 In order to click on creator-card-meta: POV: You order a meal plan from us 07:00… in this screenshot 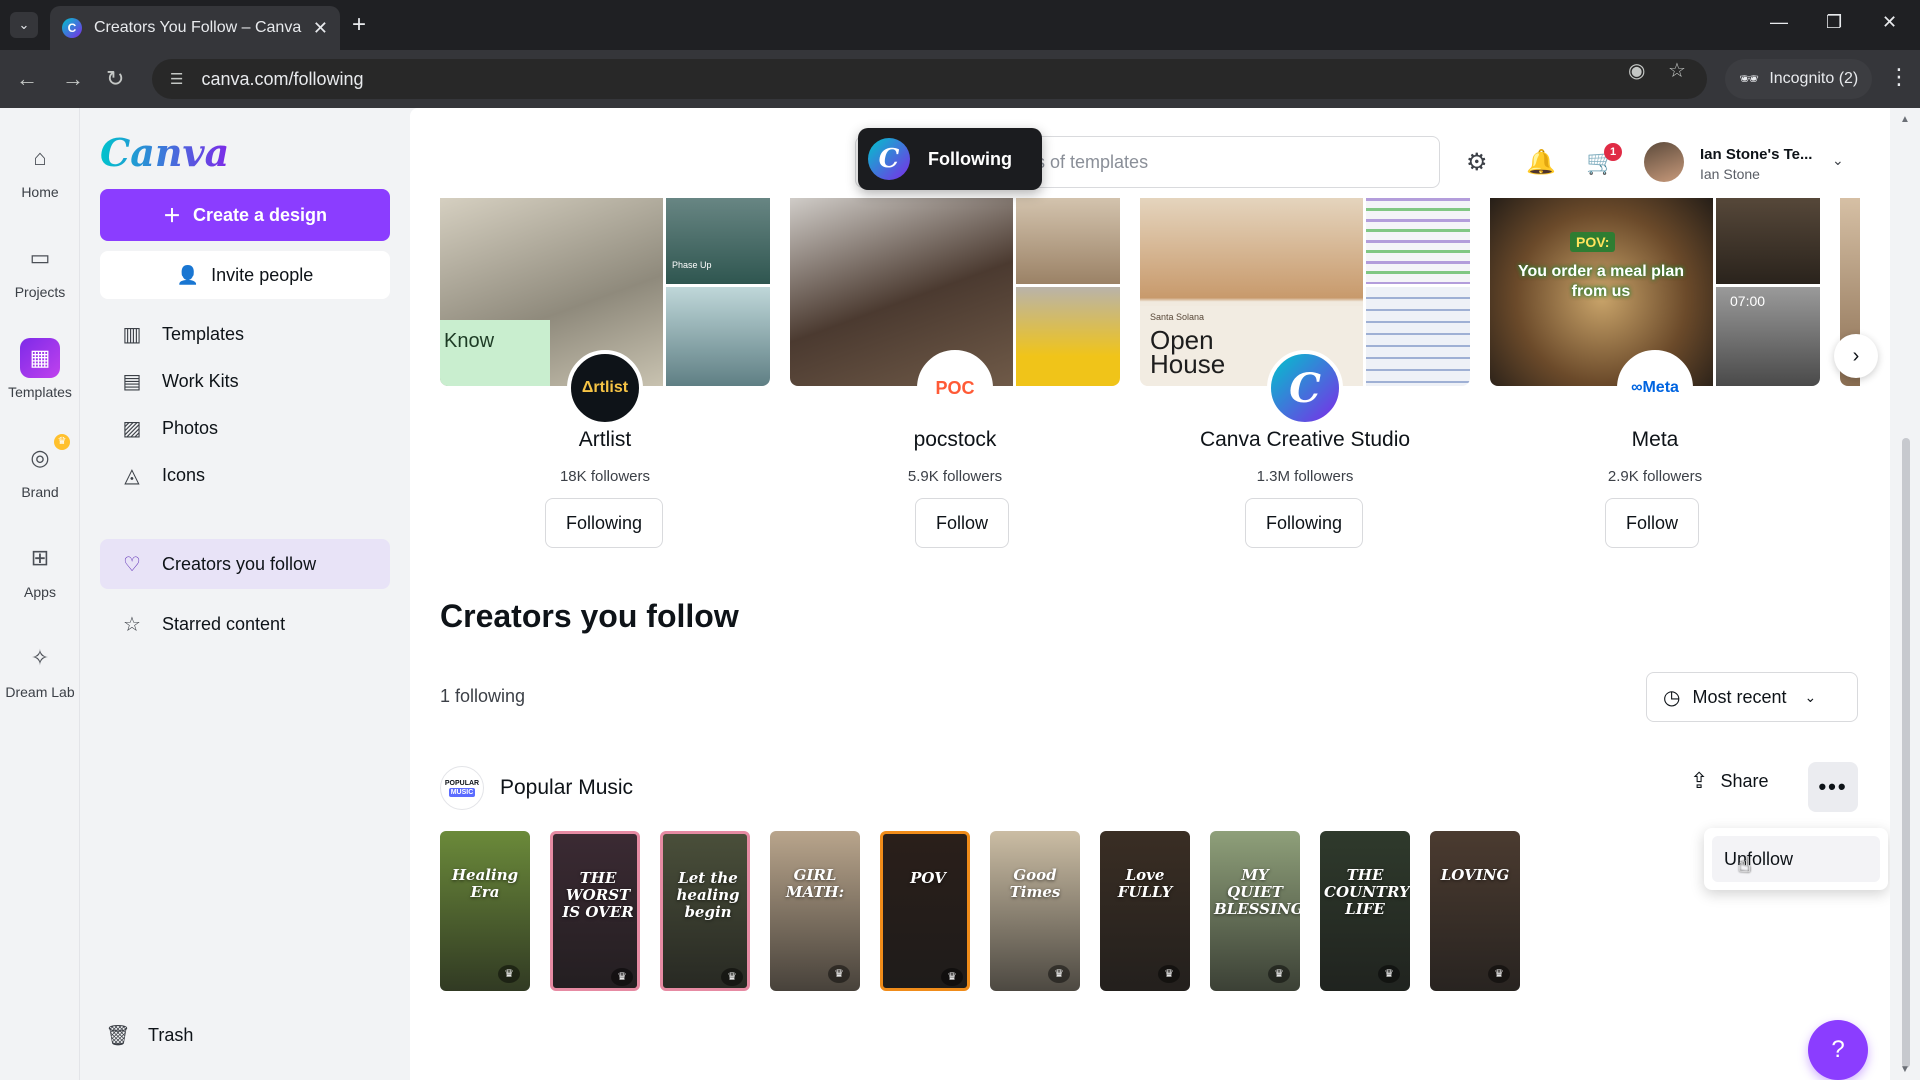, I will do `click(1655, 369)`.